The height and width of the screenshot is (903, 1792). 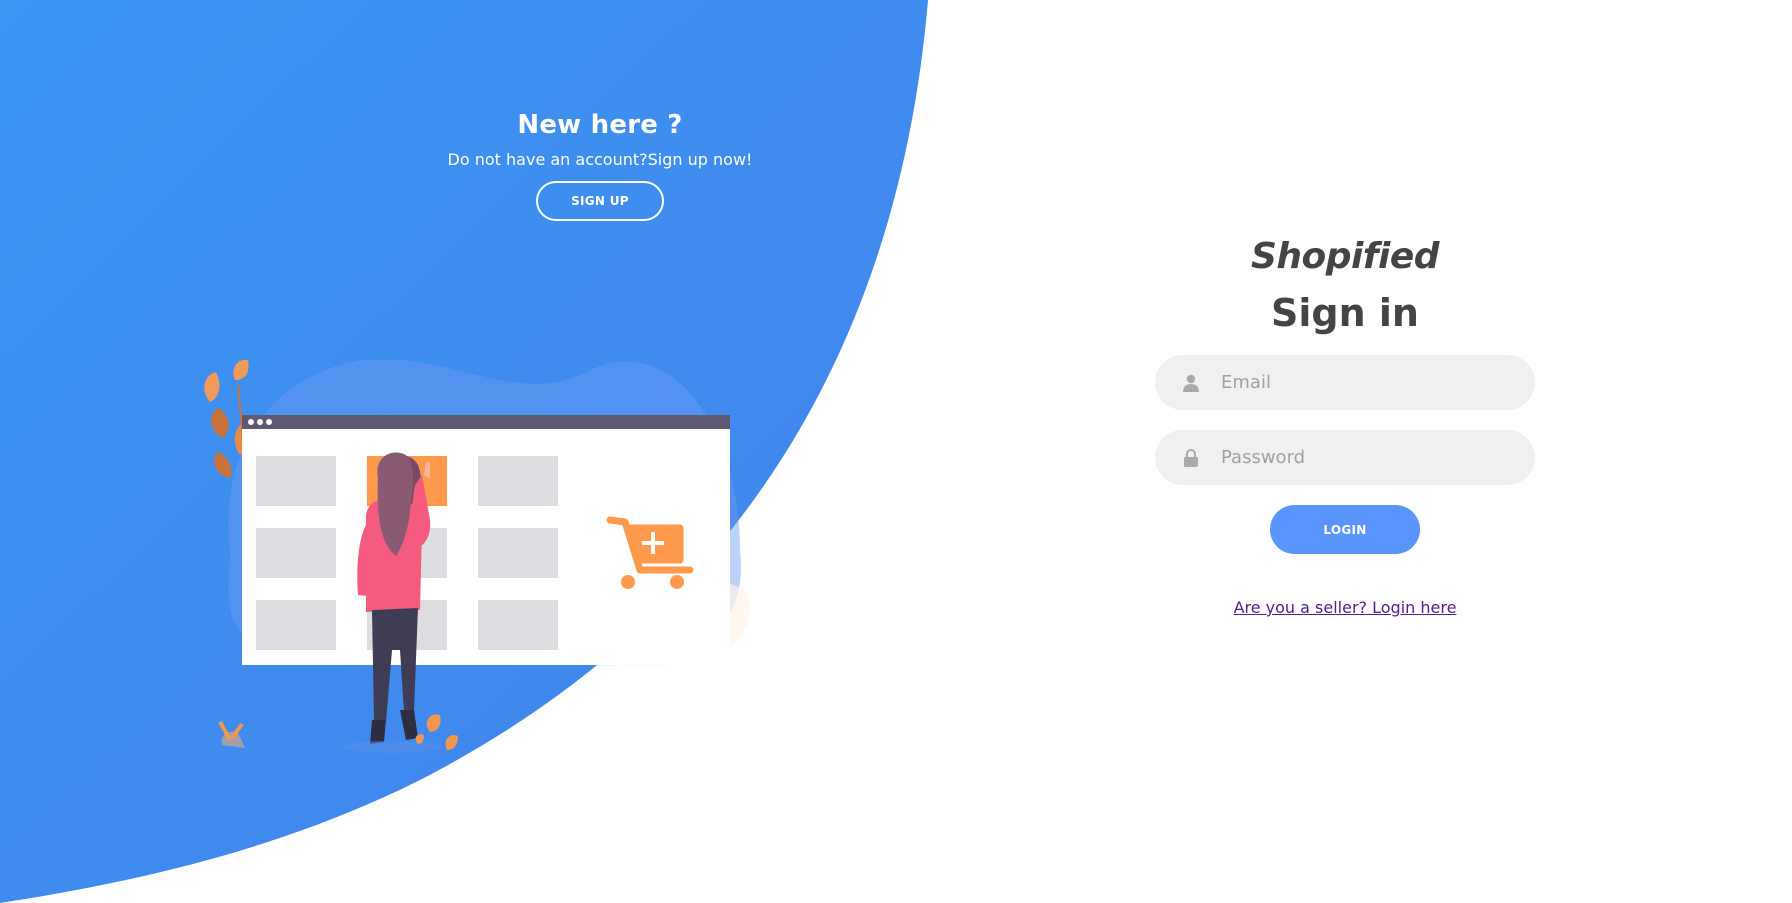 What do you see at coordinates (600, 159) in the screenshot?
I see `signup-text: Do not have an account?Sign up now!` at bounding box center [600, 159].